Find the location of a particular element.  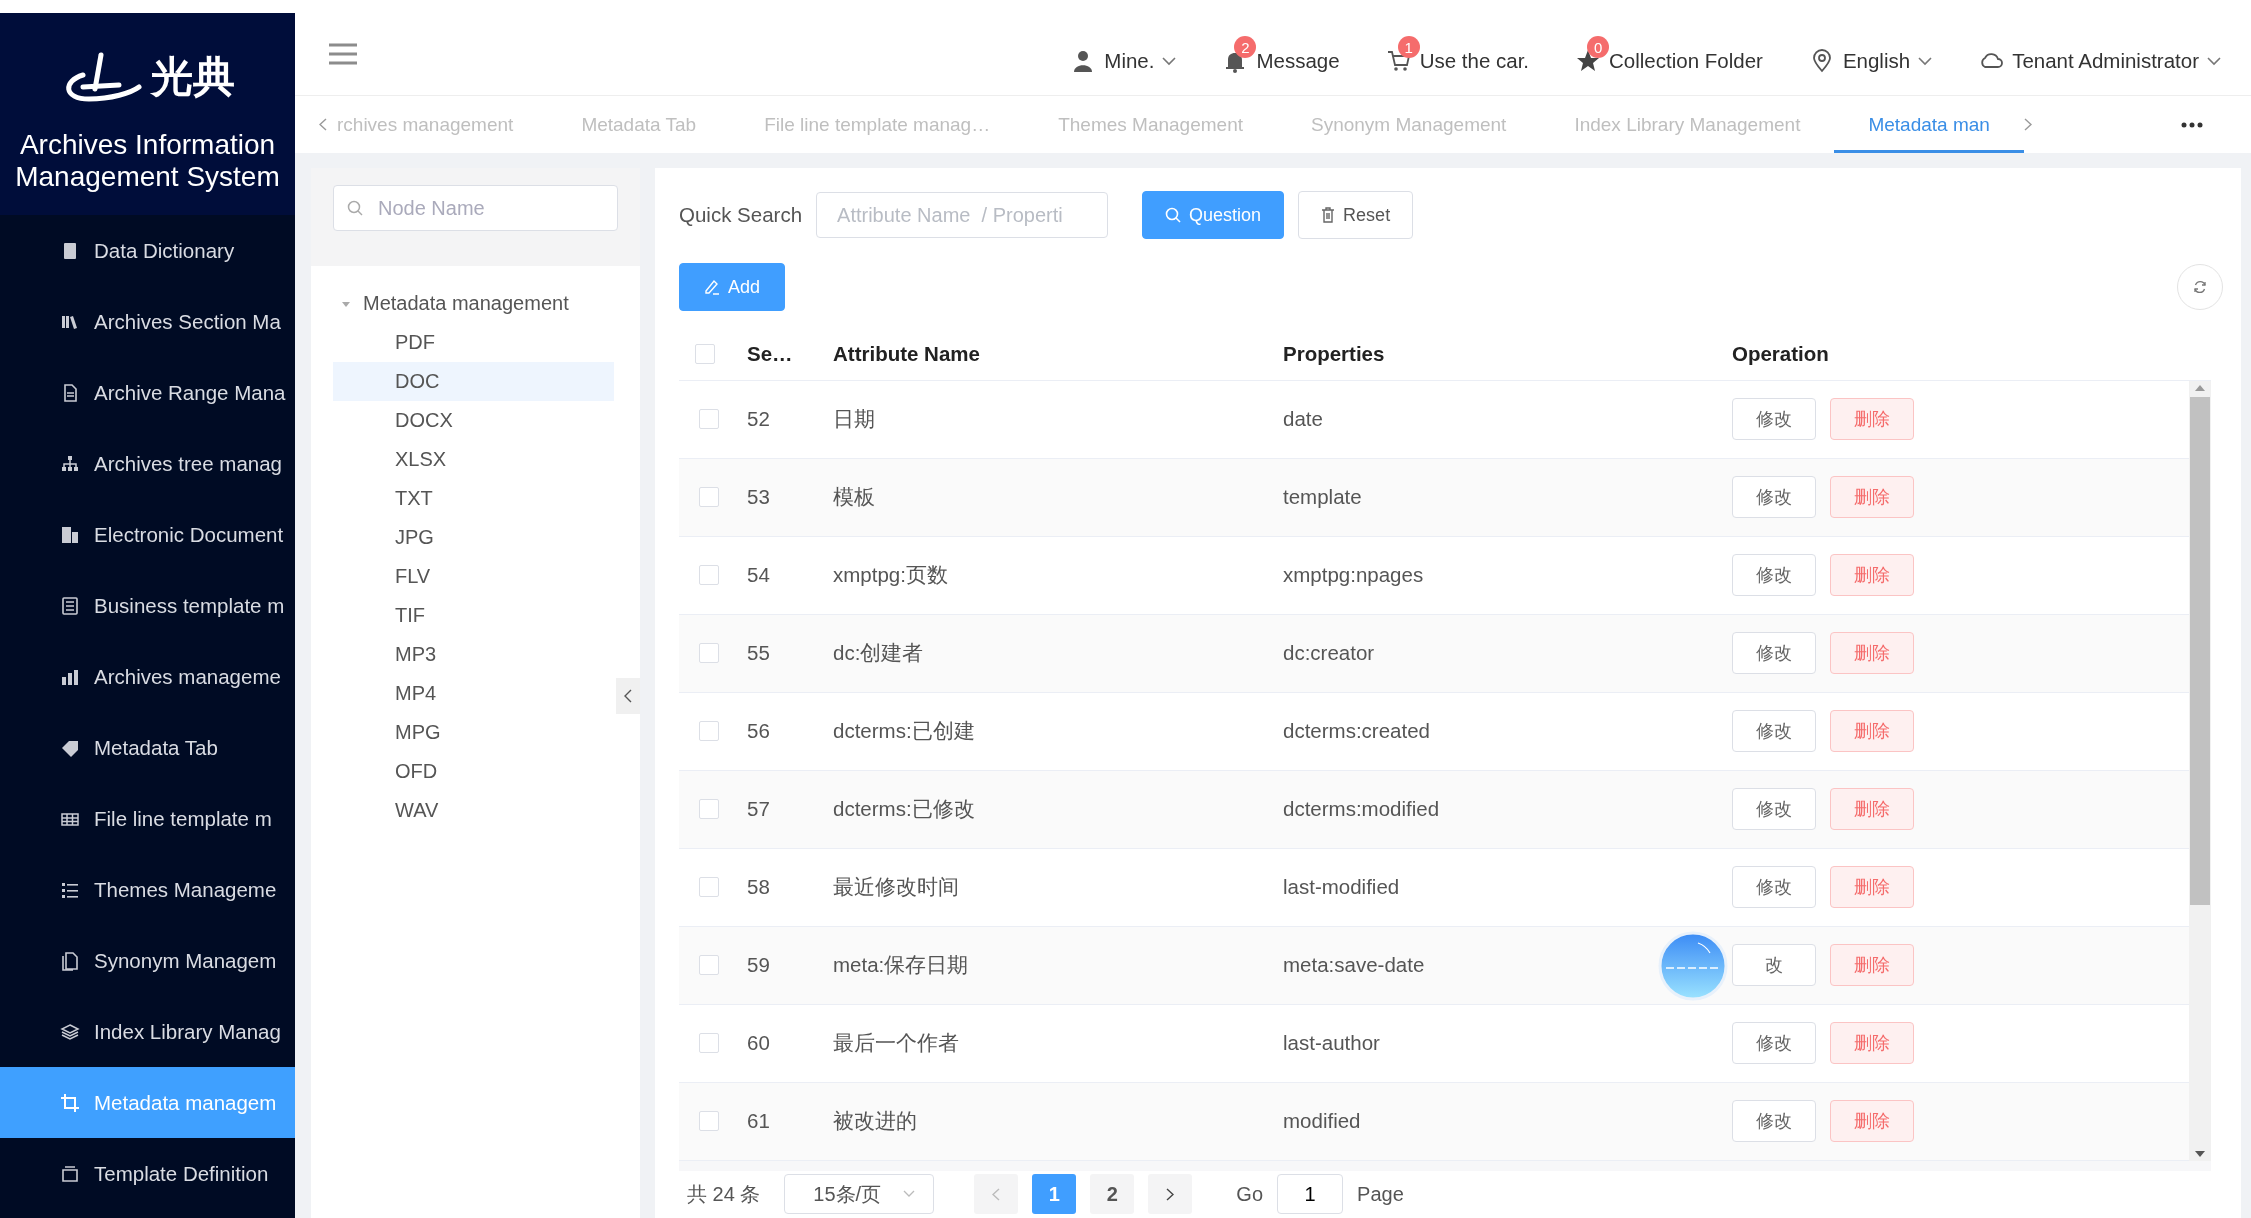

menu-item: Archives Section Ma is located at coordinates (147, 321).